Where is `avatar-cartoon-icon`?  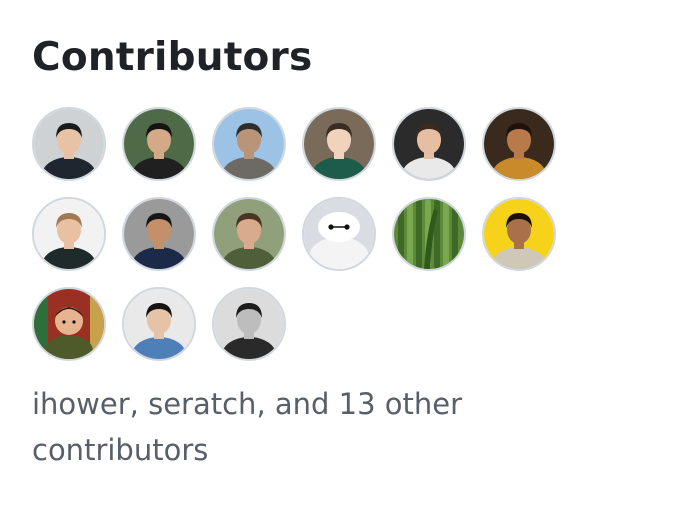 avatar-cartoon-icon is located at coordinates (69, 324).